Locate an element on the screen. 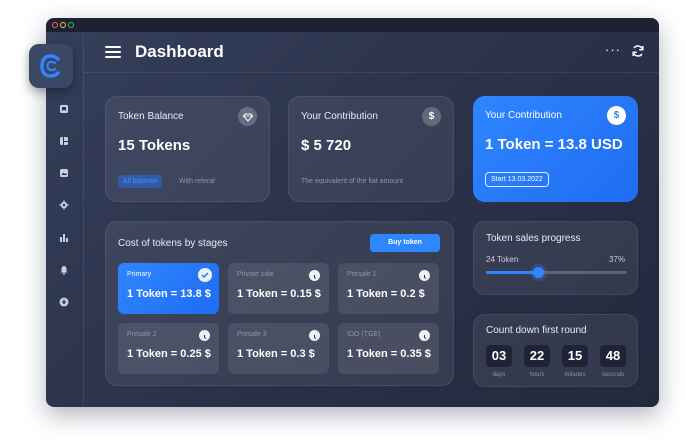 The height and width of the screenshot is (444, 686). countdown-minutes-label: minutes is located at coordinates (575, 375).